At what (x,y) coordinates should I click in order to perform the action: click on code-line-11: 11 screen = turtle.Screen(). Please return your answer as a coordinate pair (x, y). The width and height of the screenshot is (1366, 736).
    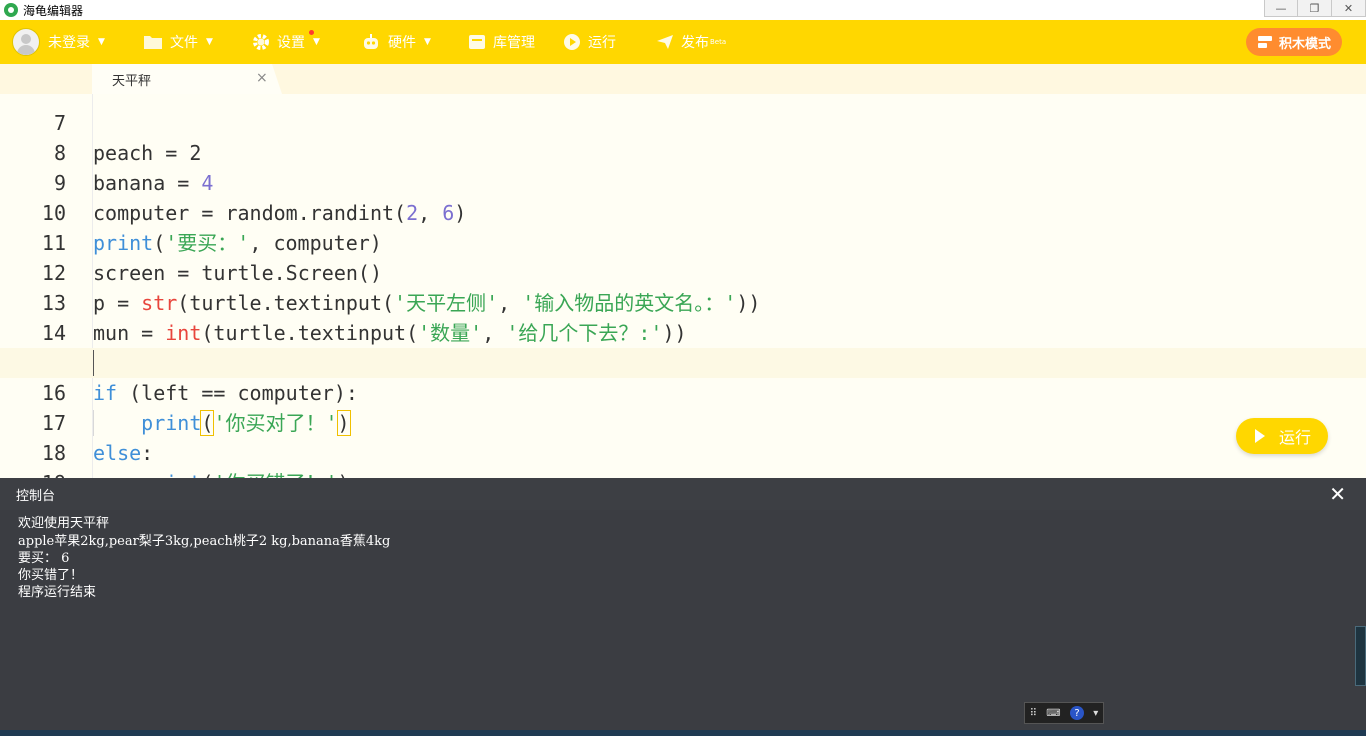
    Looking at the image, I should click on (683, 241).